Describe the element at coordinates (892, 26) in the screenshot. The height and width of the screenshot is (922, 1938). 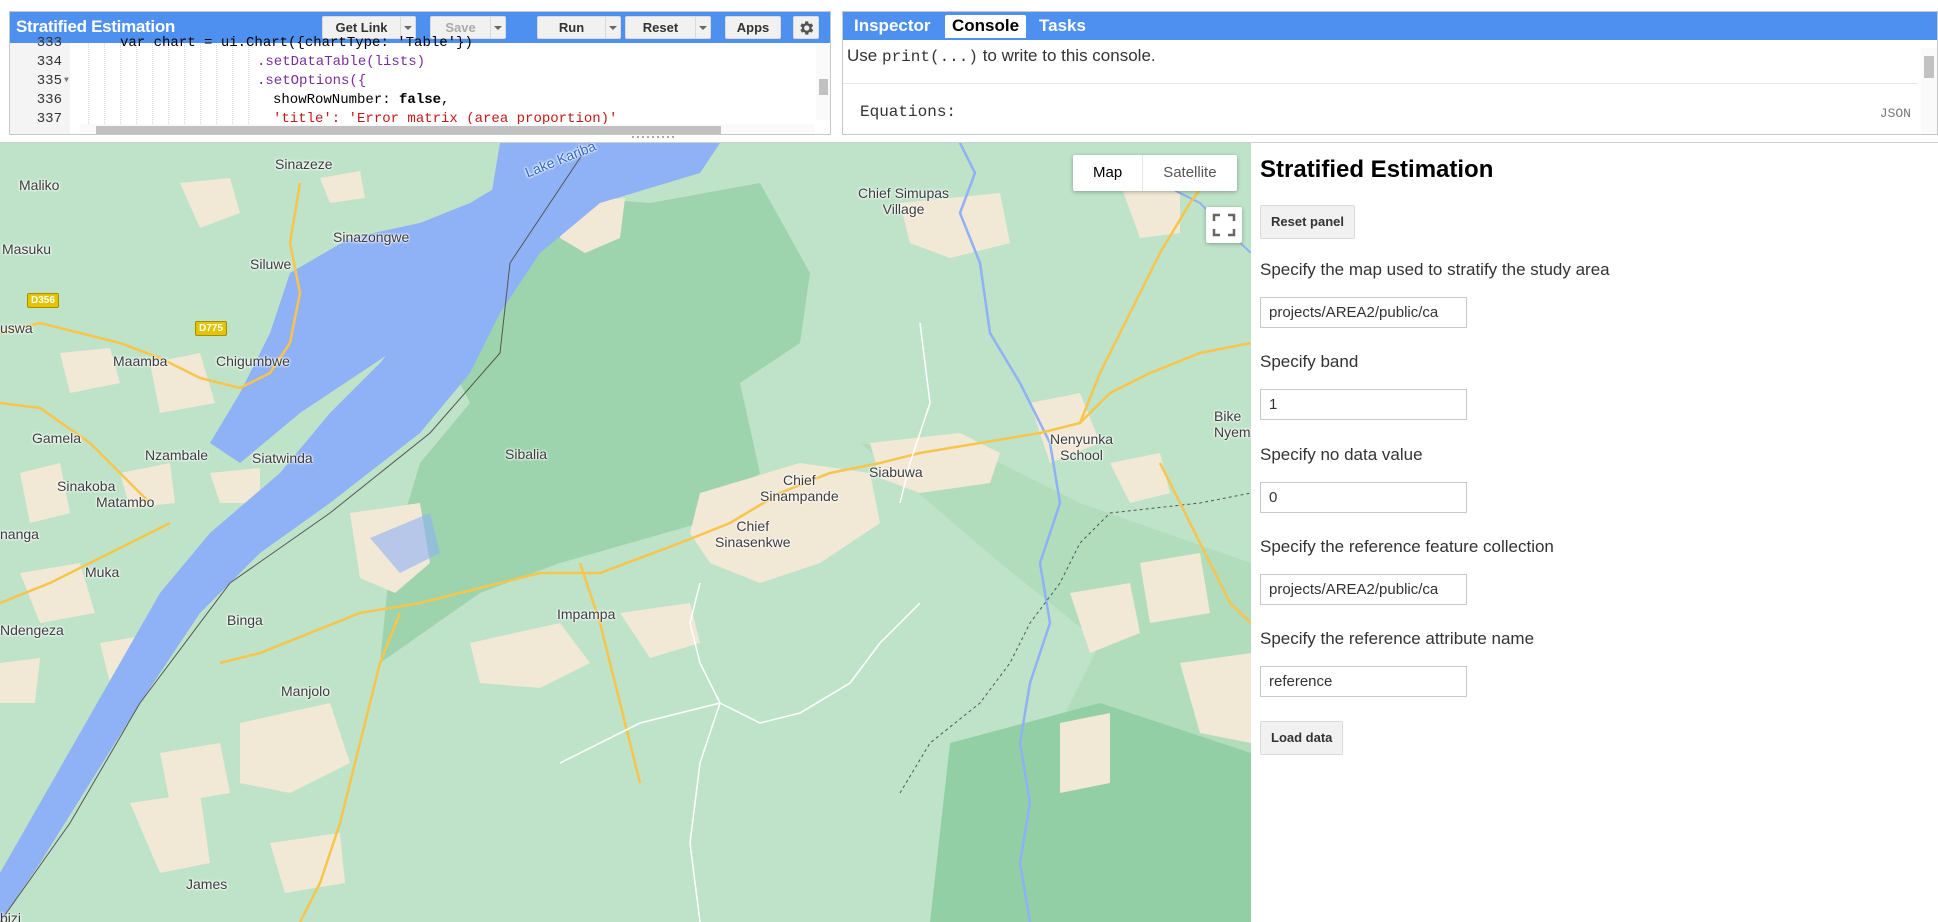
I see `tab-inspector: Inspector` at that location.